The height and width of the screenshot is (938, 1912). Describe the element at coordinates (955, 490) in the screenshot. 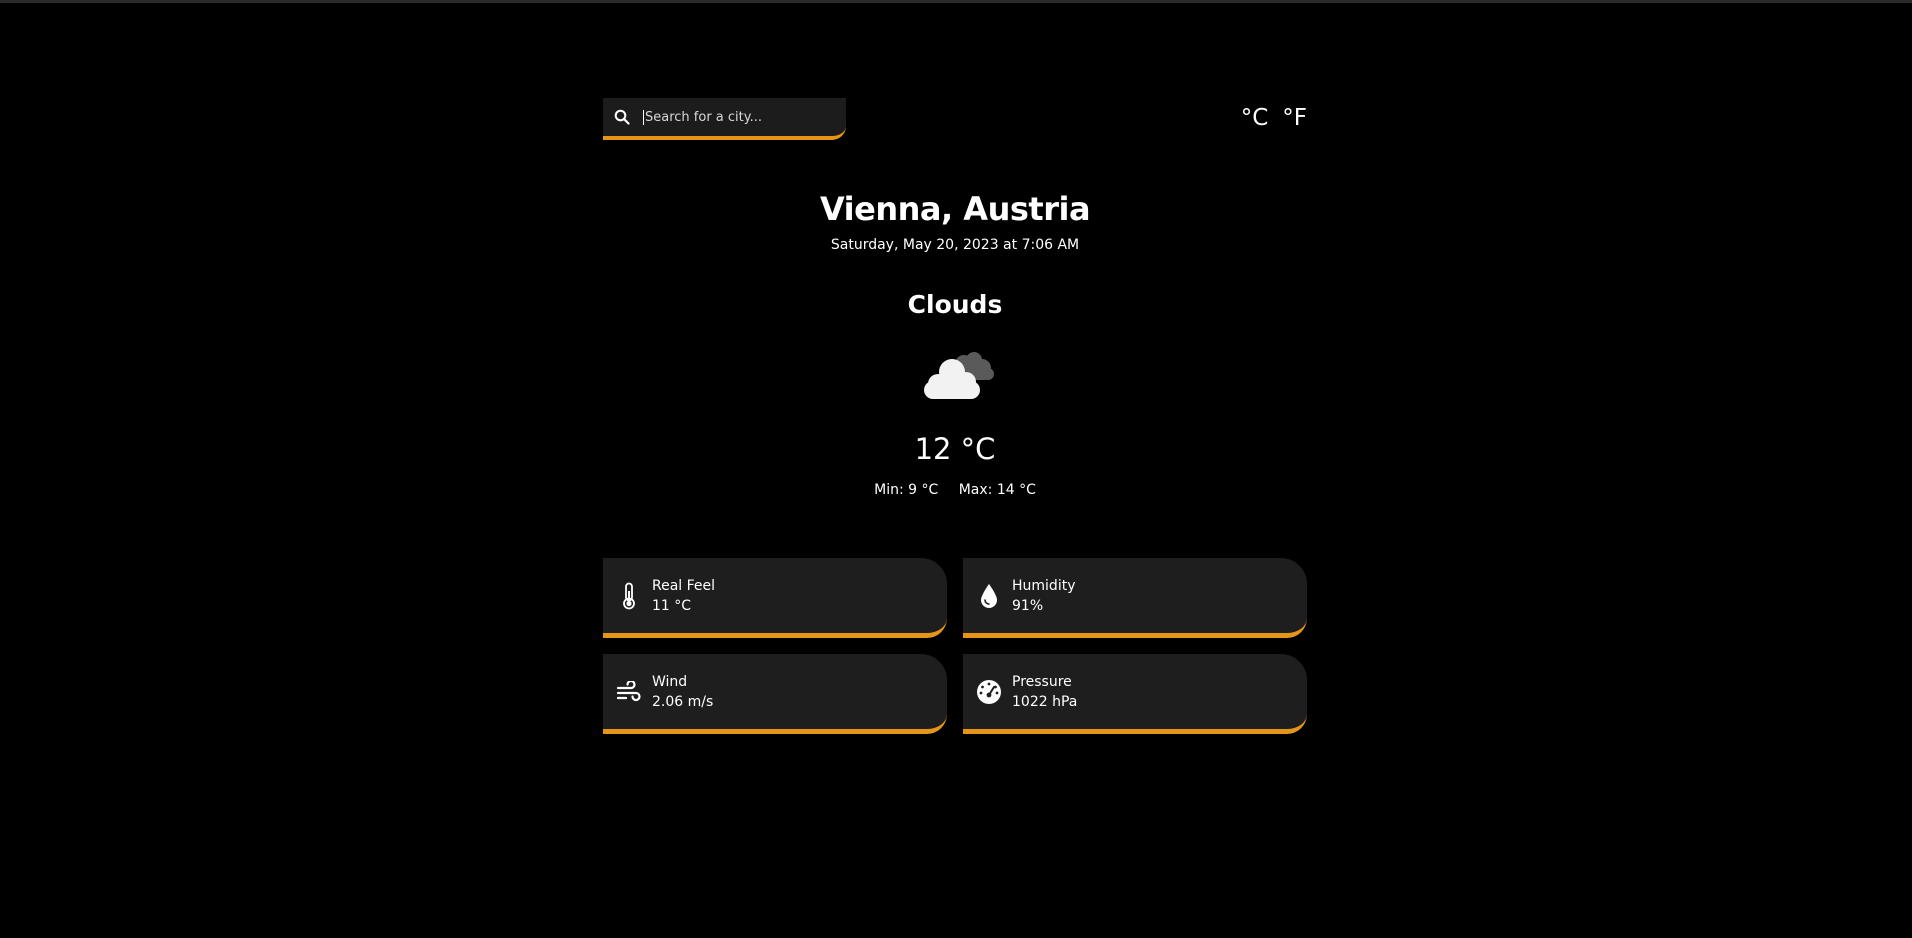

I see `min-max-temperature: Min: 9 °C Max: 14 °C` at that location.